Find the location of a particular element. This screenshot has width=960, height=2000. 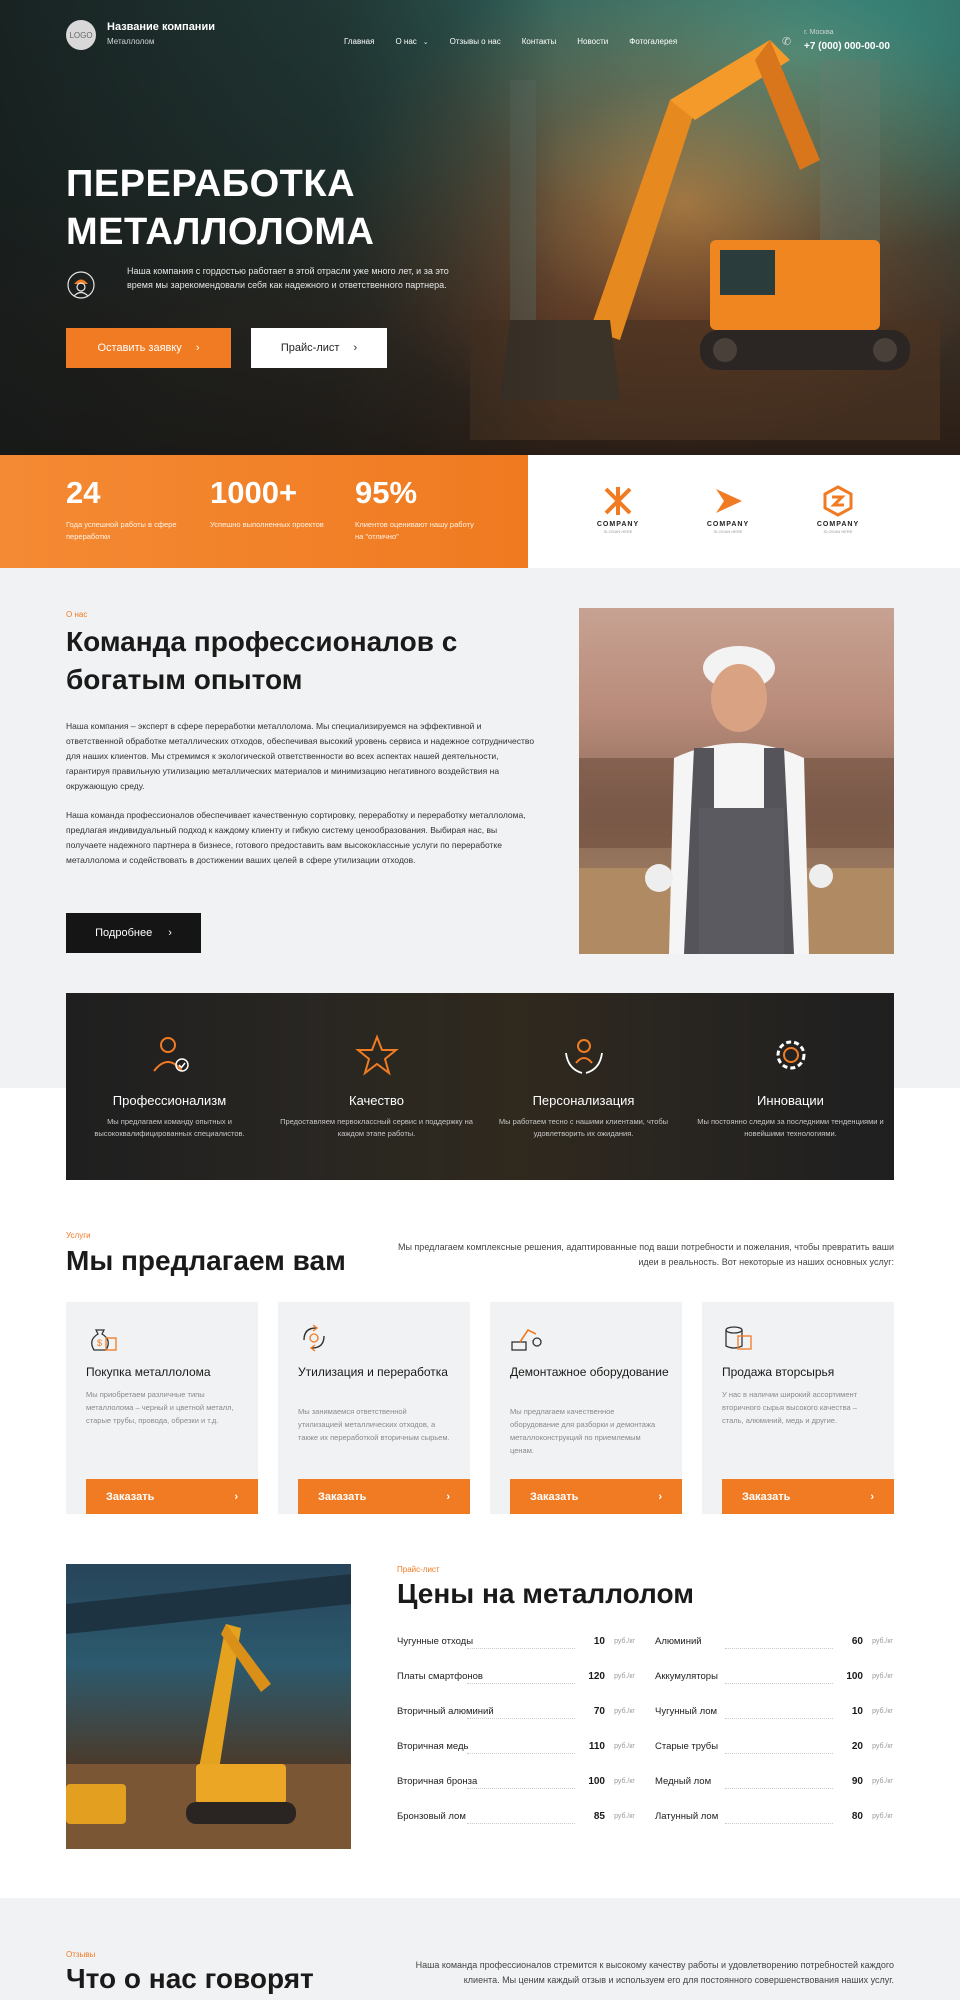

hero-title-line1: ПЕРЕРАБОТКА is located at coordinates (211, 184).